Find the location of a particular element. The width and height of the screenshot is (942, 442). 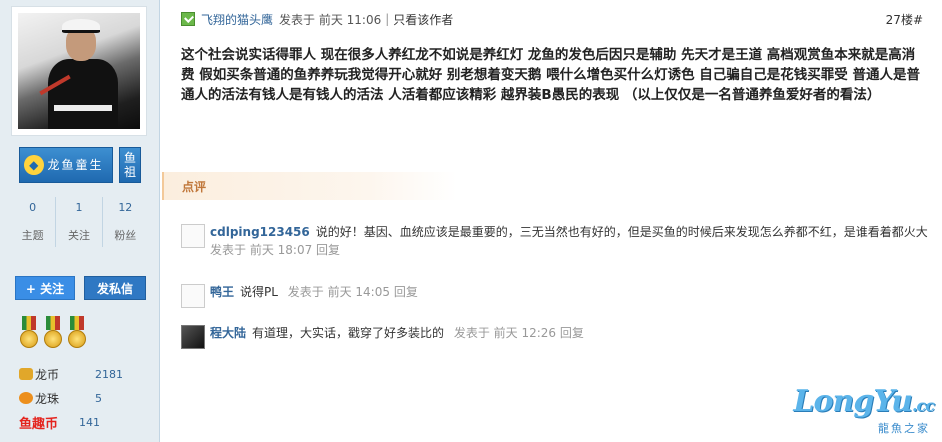

rate-section-header: 点评 is located at coordinates (309, 186).